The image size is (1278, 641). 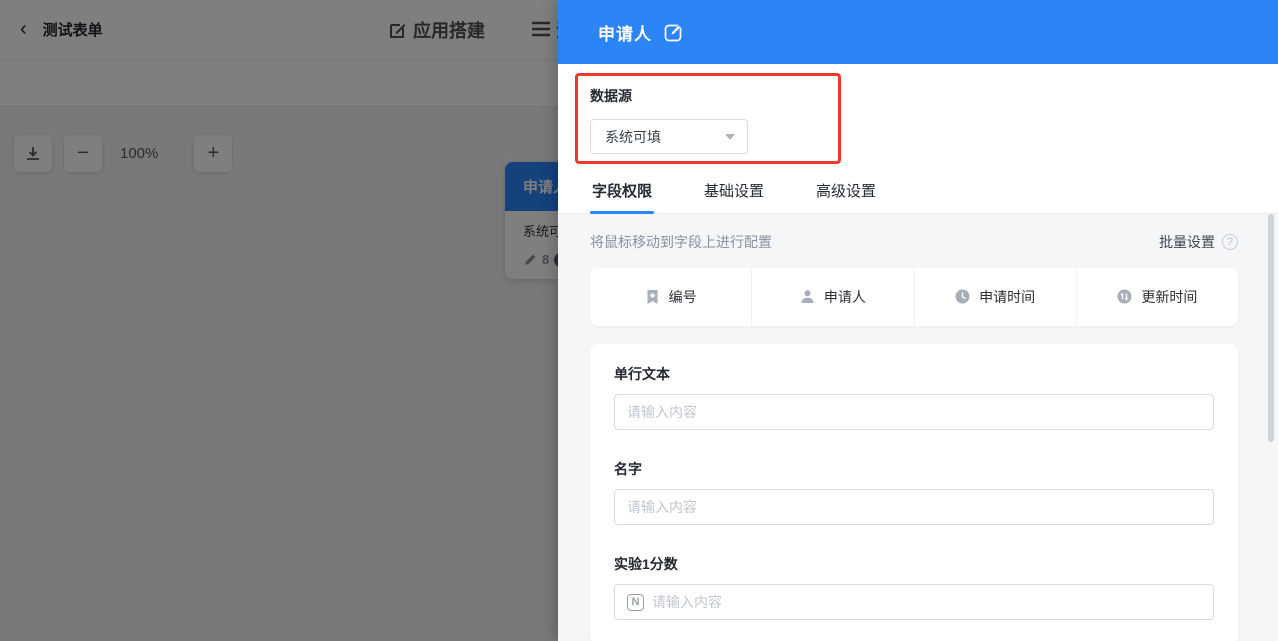 I want to click on number-icon: N, so click(x=635, y=602).